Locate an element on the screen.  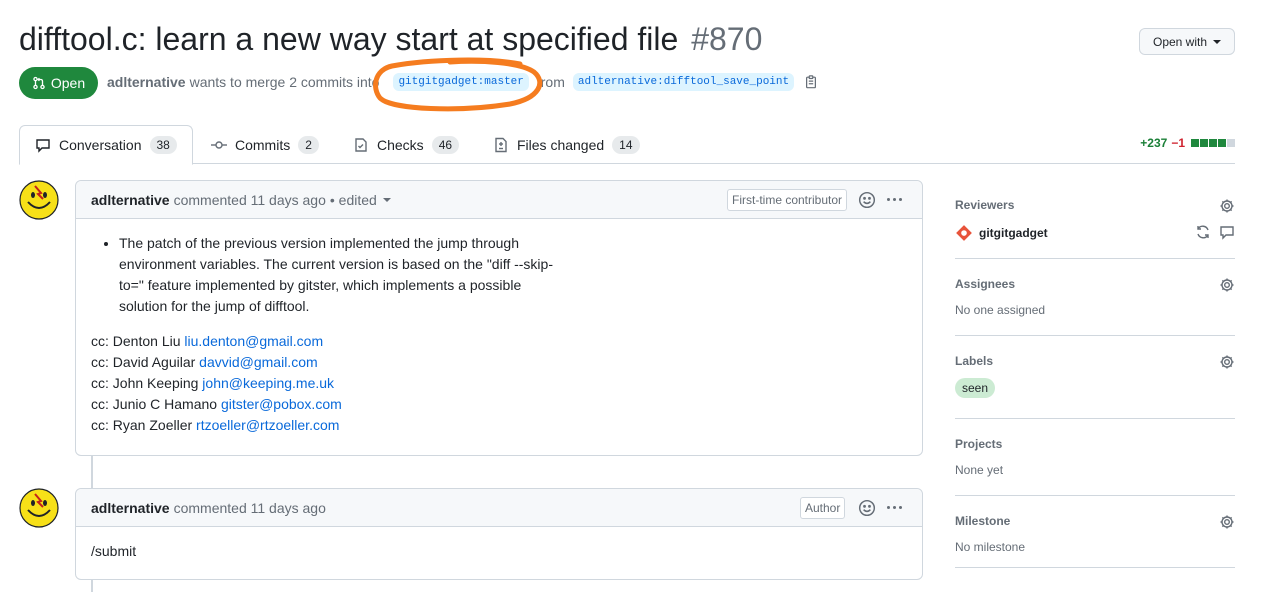
merge-text: wants to merge 2 commits into is located at coordinates (284, 82).